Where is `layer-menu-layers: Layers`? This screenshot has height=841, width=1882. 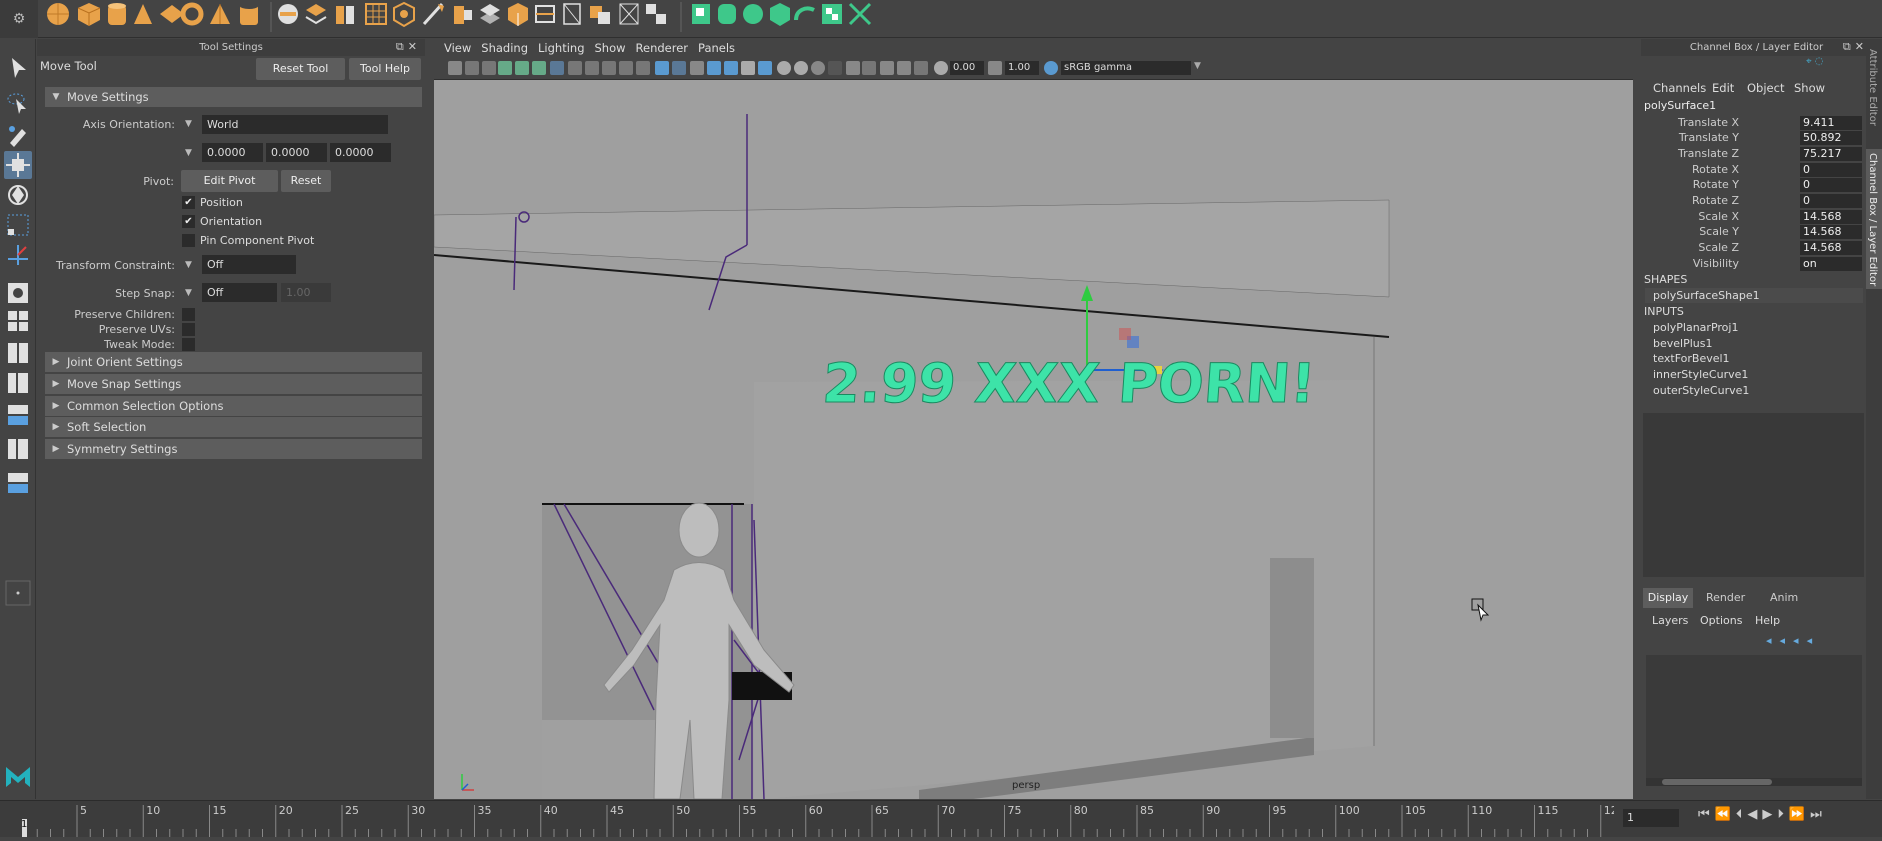 layer-menu-layers: Layers is located at coordinates (1670, 620).